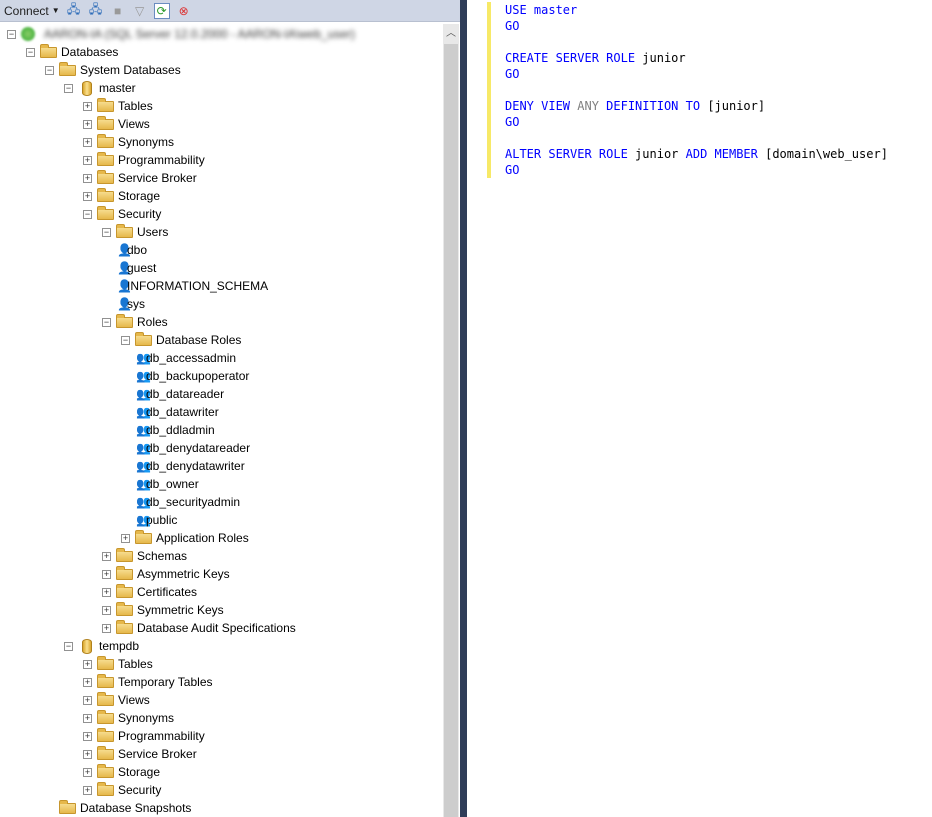 Image resolution: width=932 pixels, height=817 pixels. I want to click on connect-button: Connect ▼, so click(32, 11).